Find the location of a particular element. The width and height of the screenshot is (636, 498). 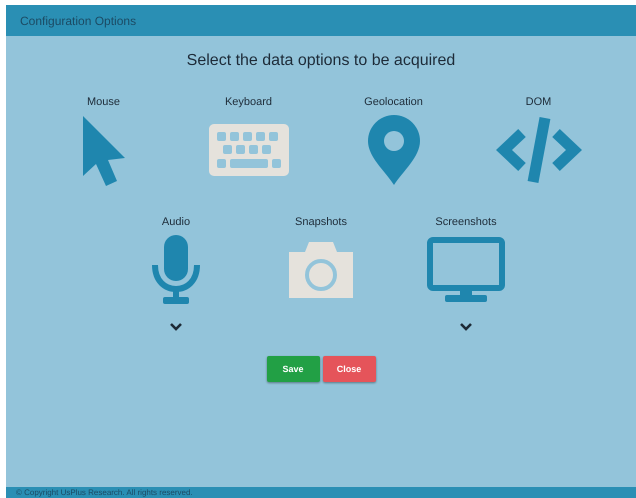

option-label: Mouse is located at coordinates (103, 102).